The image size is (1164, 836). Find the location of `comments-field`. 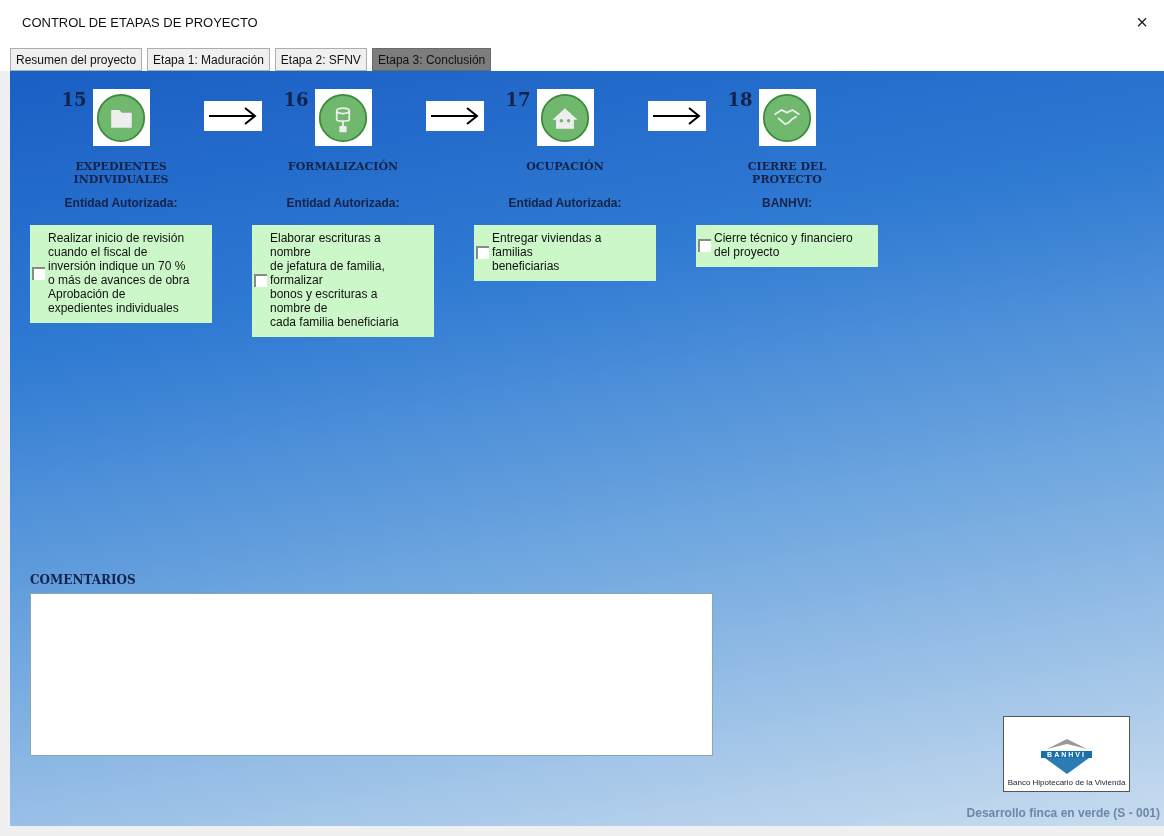

comments-field is located at coordinates (371, 674).